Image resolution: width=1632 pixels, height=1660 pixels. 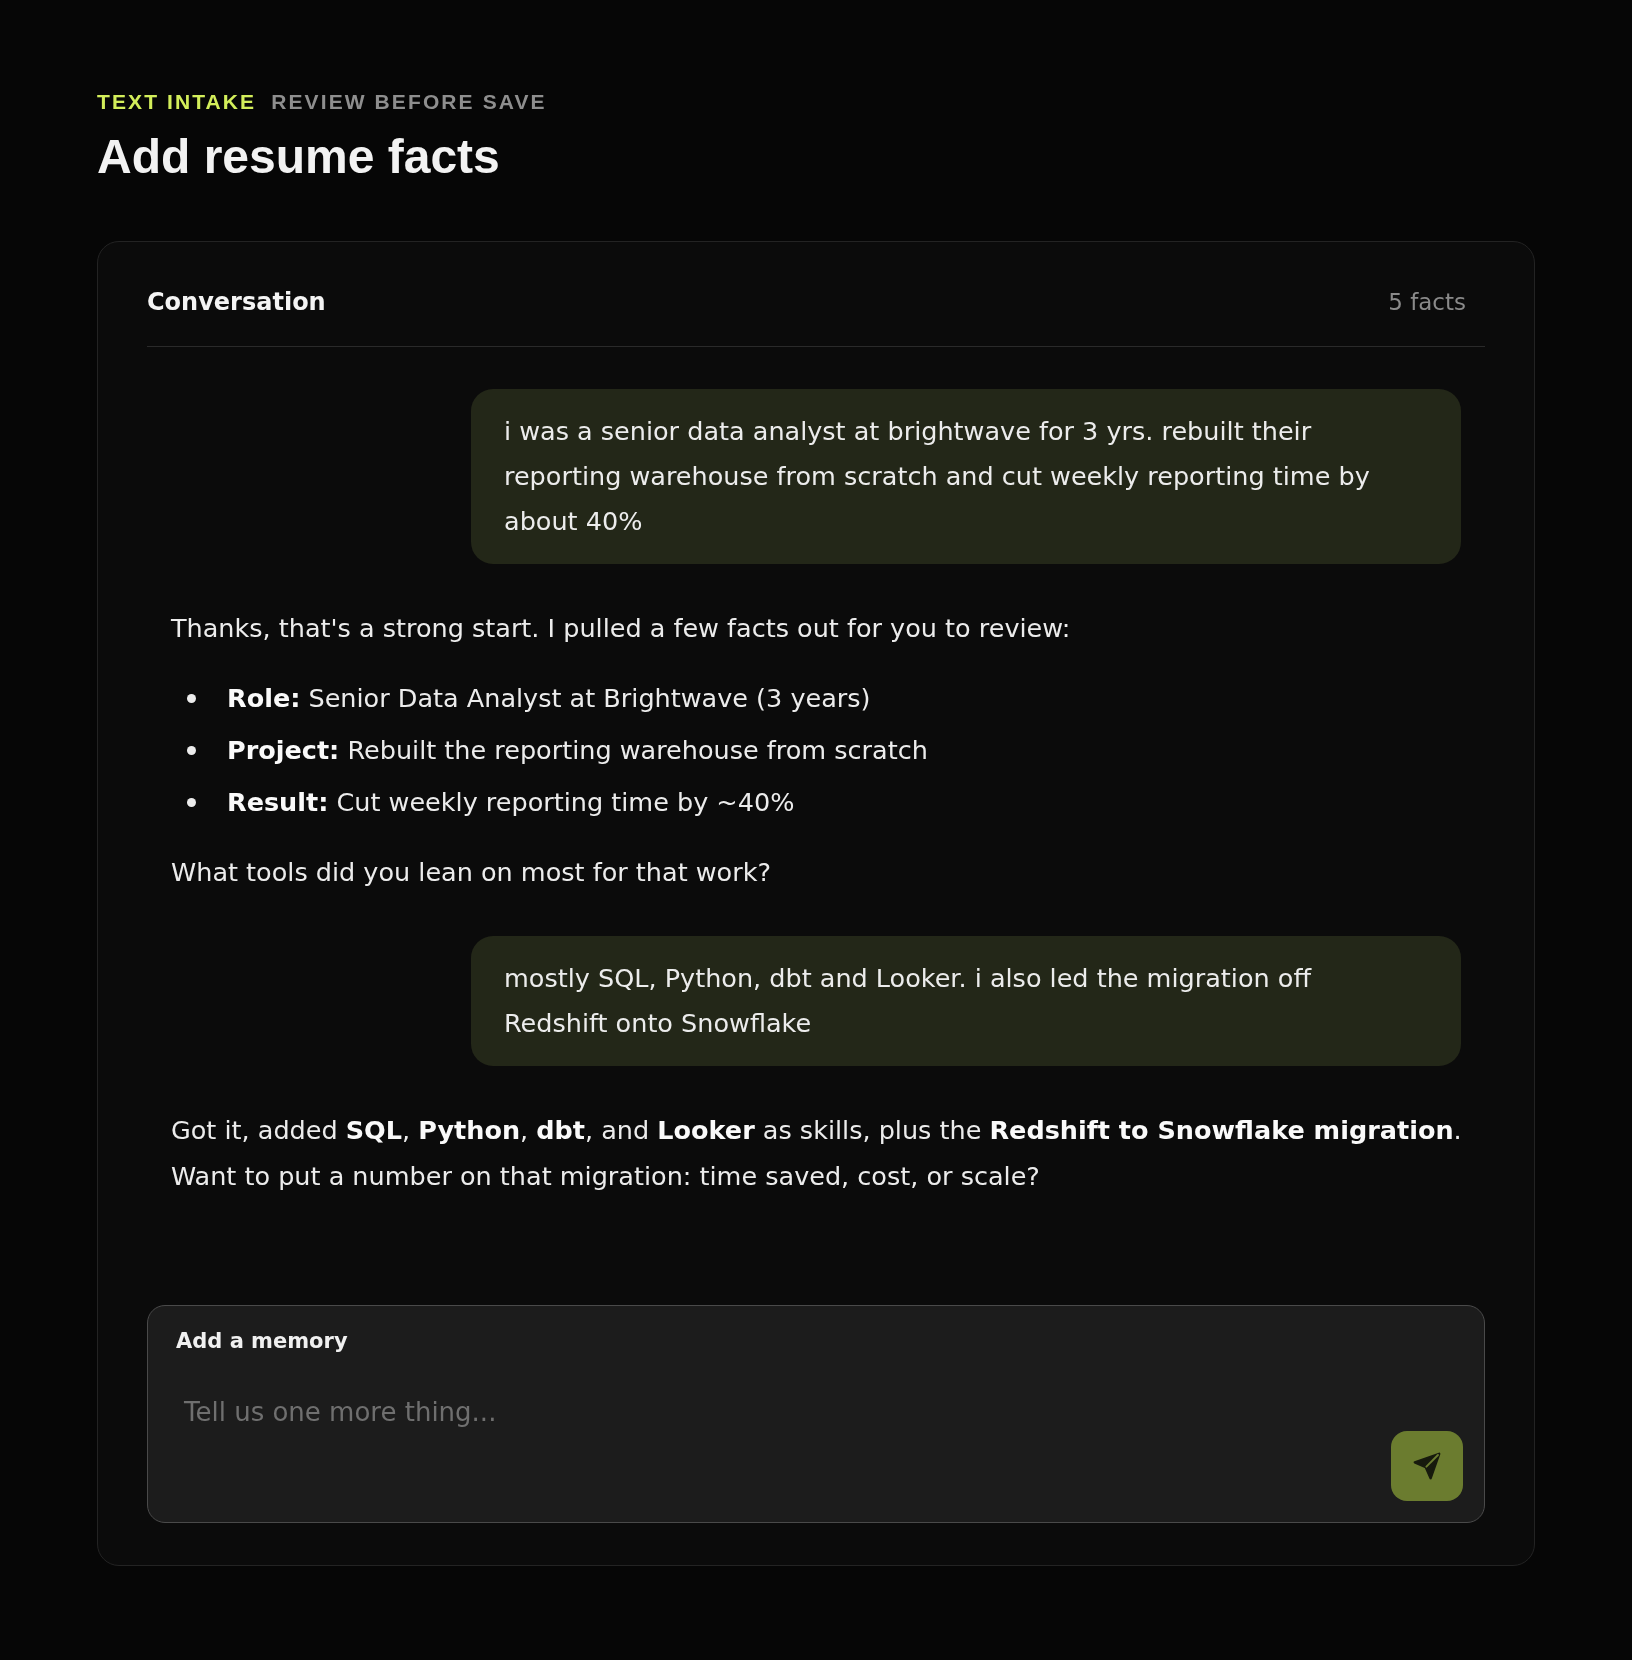 What do you see at coordinates (409, 102) in the screenshot?
I see `eyebrow-note: REVIEW BEFORE SAVE` at bounding box center [409, 102].